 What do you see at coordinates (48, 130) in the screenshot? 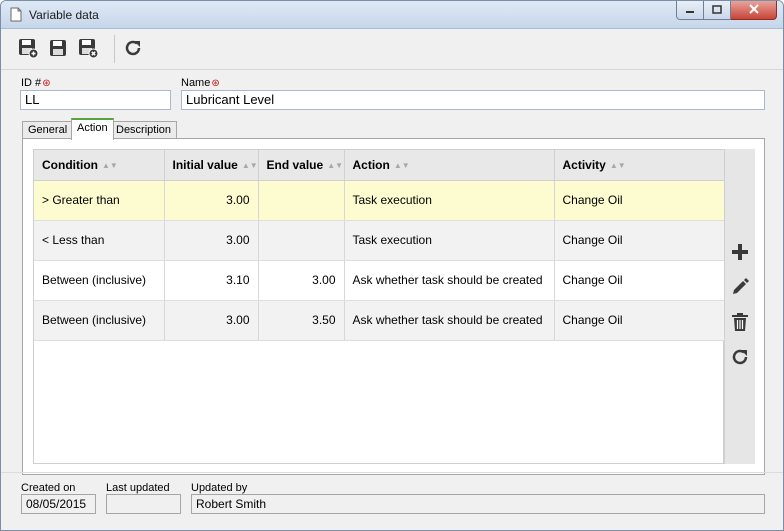
I see `tab-general: General` at bounding box center [48, 130].